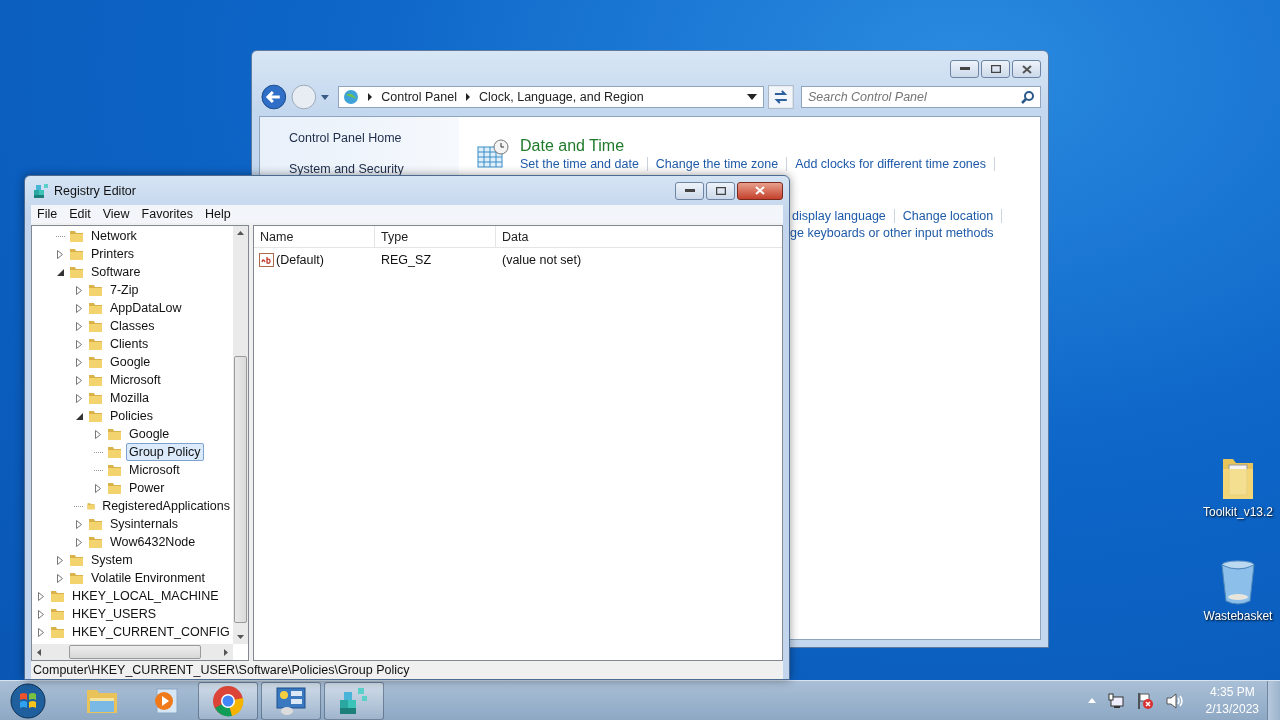 This screenshot has width=1280, height=720. Describe the element at coordinates (579, 164) in the screenshot. I see `link: Set the time and date` at that location.